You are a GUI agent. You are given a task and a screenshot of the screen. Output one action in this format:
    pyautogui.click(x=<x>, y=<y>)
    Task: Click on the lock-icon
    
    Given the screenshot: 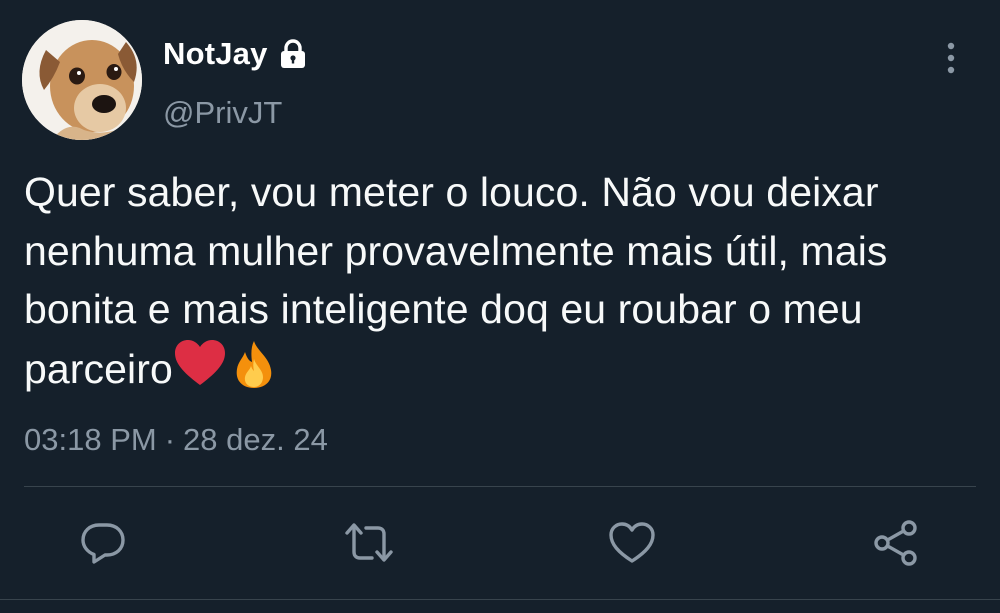 What is the action you would take?
    pyautogui.click(x=293, y=54)
    